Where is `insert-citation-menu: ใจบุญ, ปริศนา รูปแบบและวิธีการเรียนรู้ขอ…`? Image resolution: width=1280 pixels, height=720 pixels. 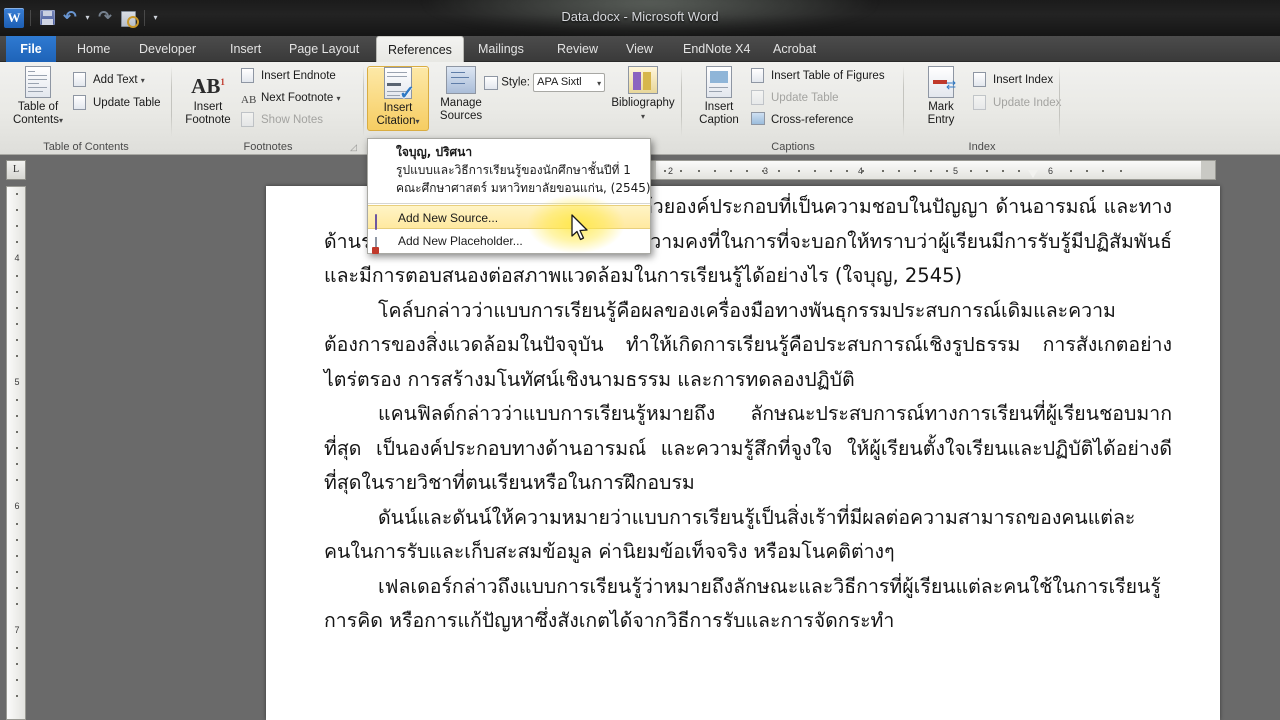
insert-citation-menu: ใจบุญ, ปริศนา รูปแบบและวิธีการเรียนรู้ขอ… is located at coordinates (509, 196).